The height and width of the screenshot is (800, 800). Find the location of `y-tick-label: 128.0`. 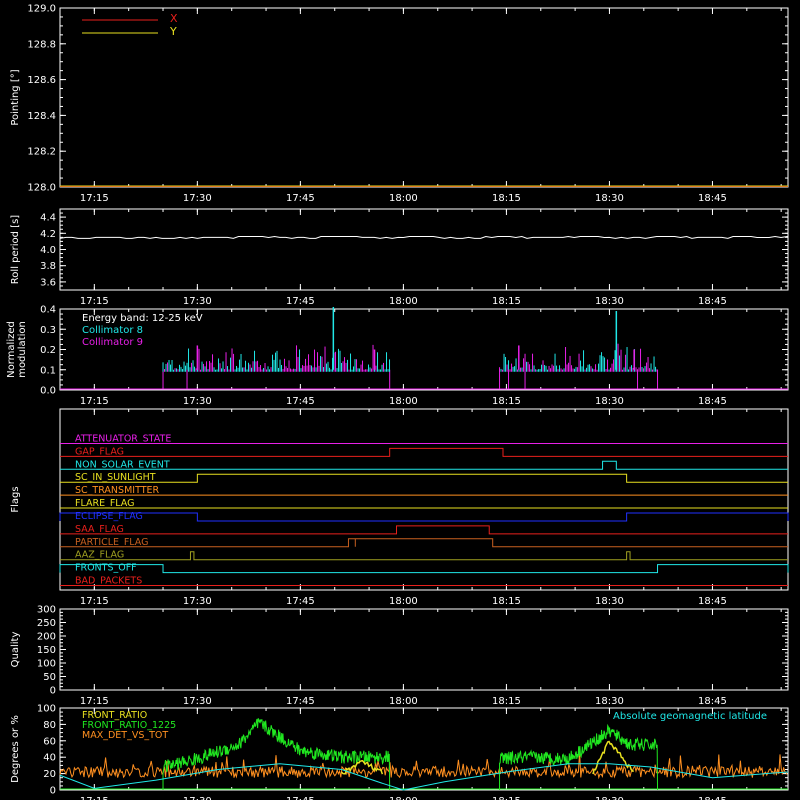

y-tick-label: 128.0 is located at coordinates (41, 188).